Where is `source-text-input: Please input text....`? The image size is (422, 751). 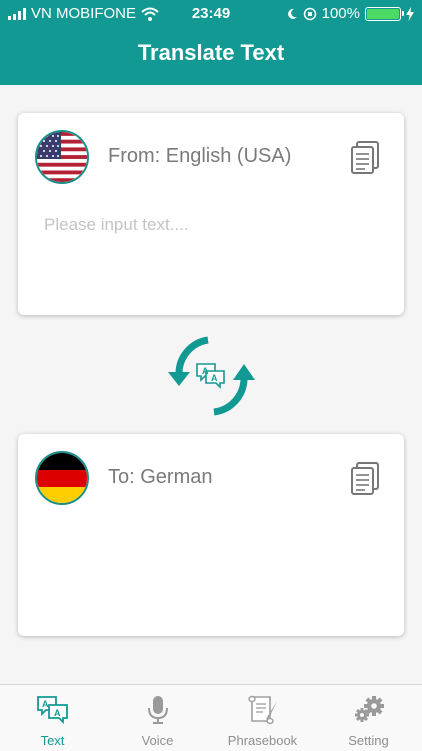
source-text-input: Please input text.... is located at coordinates (116, 225).